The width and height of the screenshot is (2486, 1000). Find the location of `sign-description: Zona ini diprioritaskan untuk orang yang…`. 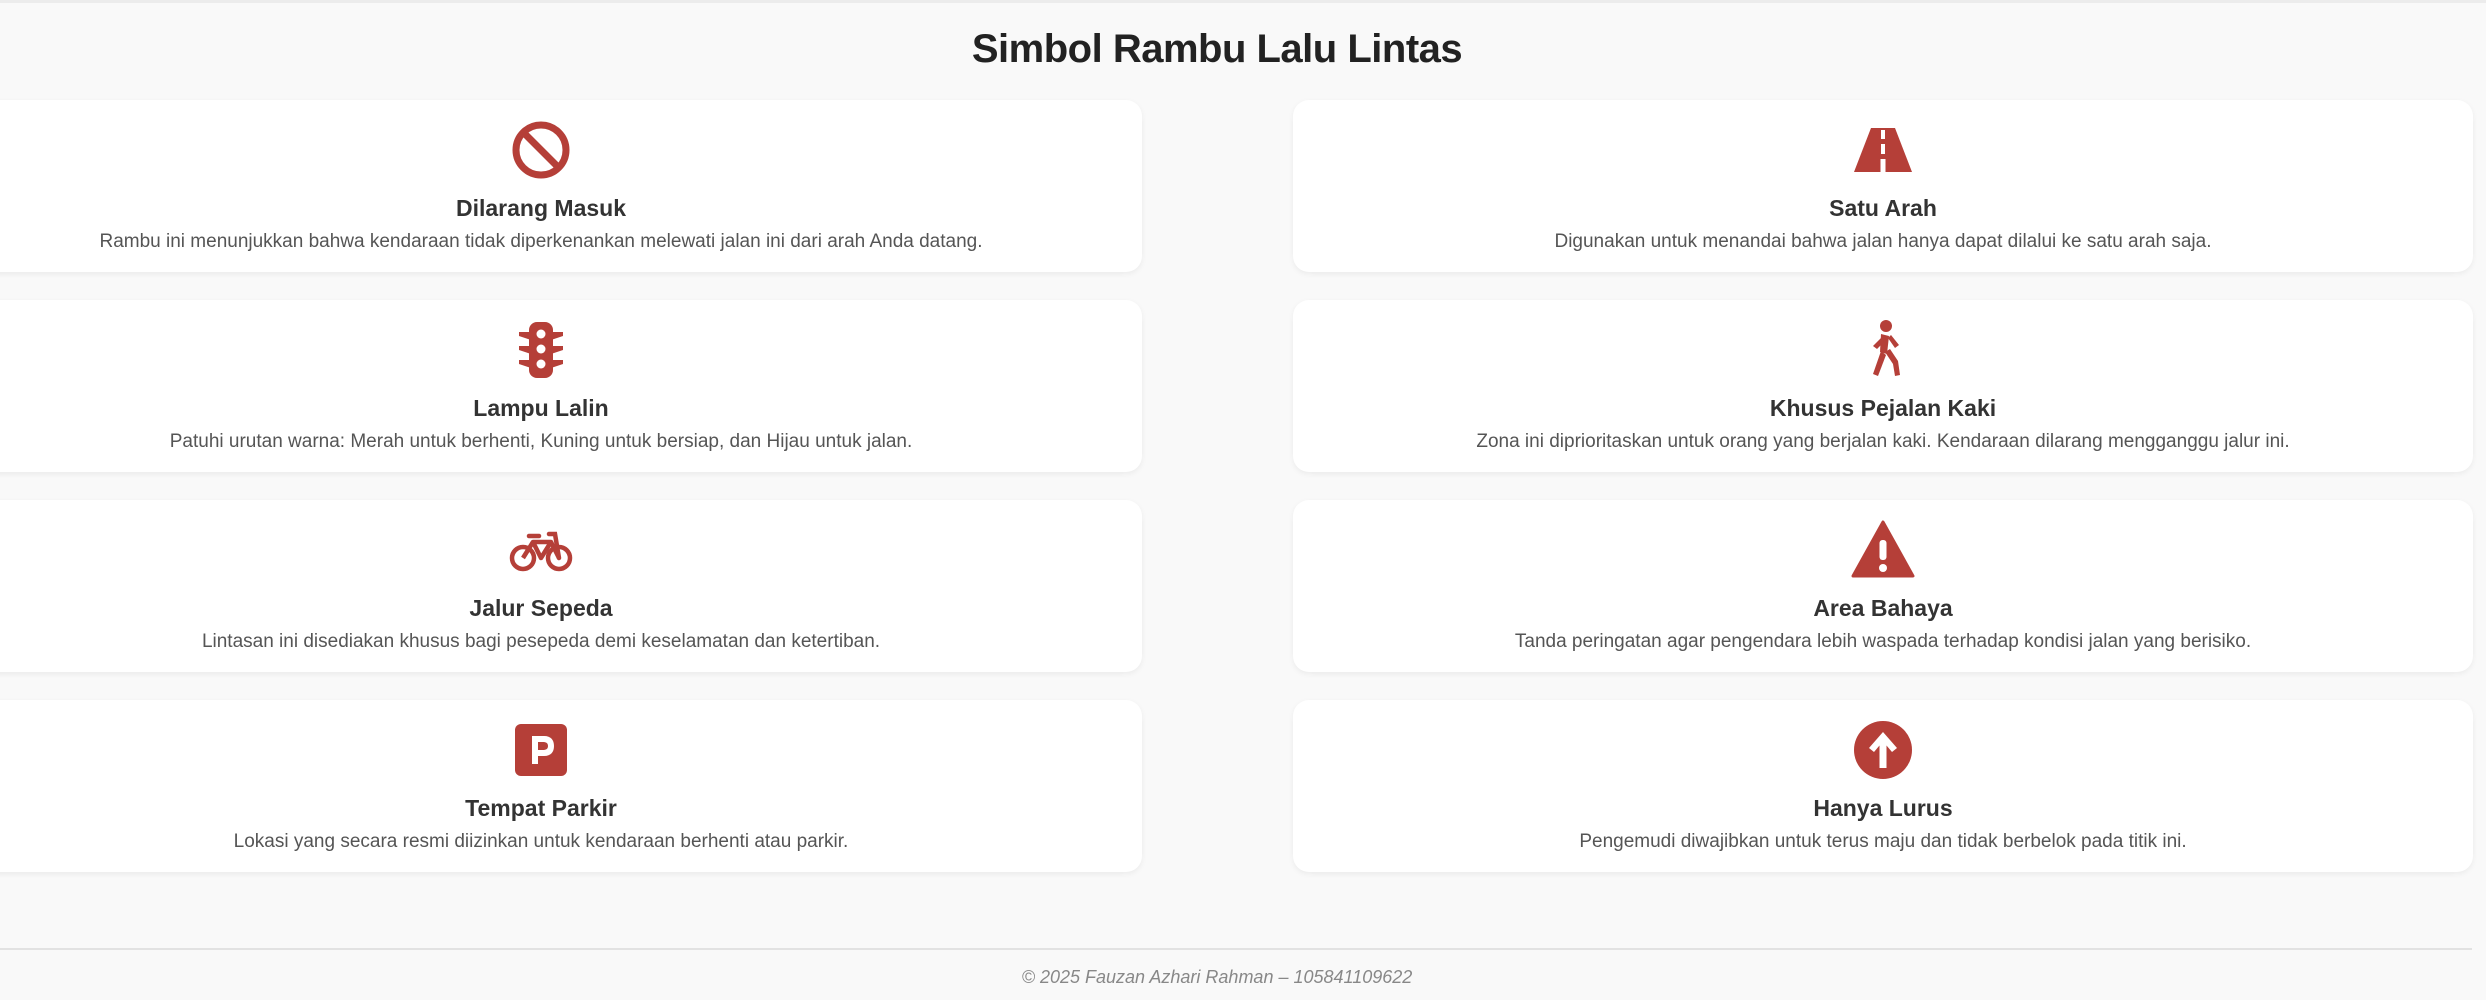

sign-description: Zona ini diprioritaskan untuk orang yang… is located at coordinates (1883, 441).